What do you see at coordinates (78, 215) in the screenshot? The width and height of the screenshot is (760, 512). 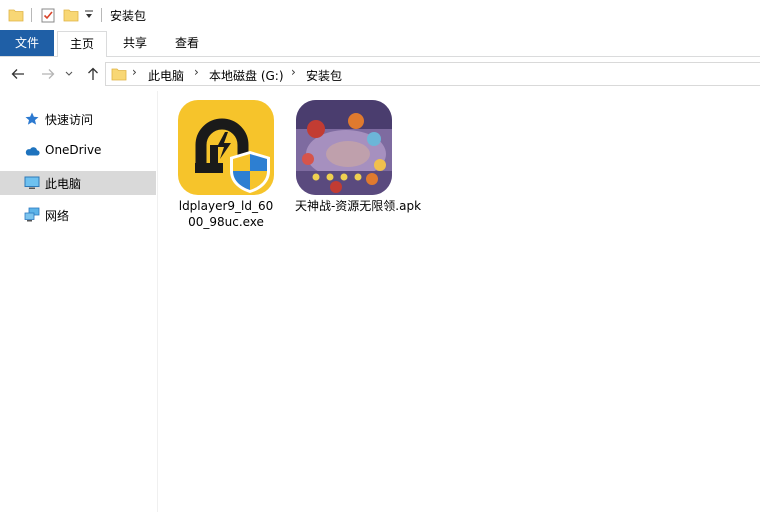 I see `sidebar-item-network: 网络` at bounding box center [78, 215].